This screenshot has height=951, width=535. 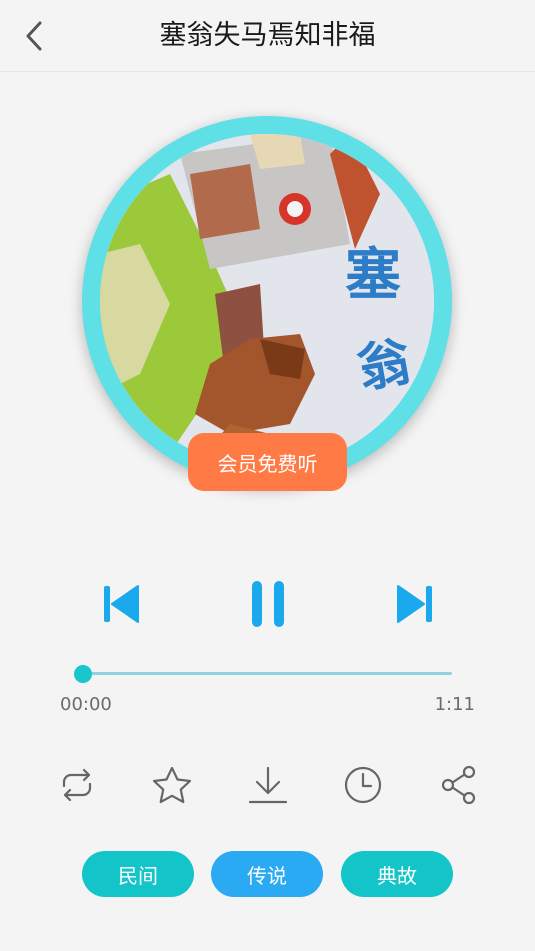 I want to click on download-button, so click(x=268, y=785).